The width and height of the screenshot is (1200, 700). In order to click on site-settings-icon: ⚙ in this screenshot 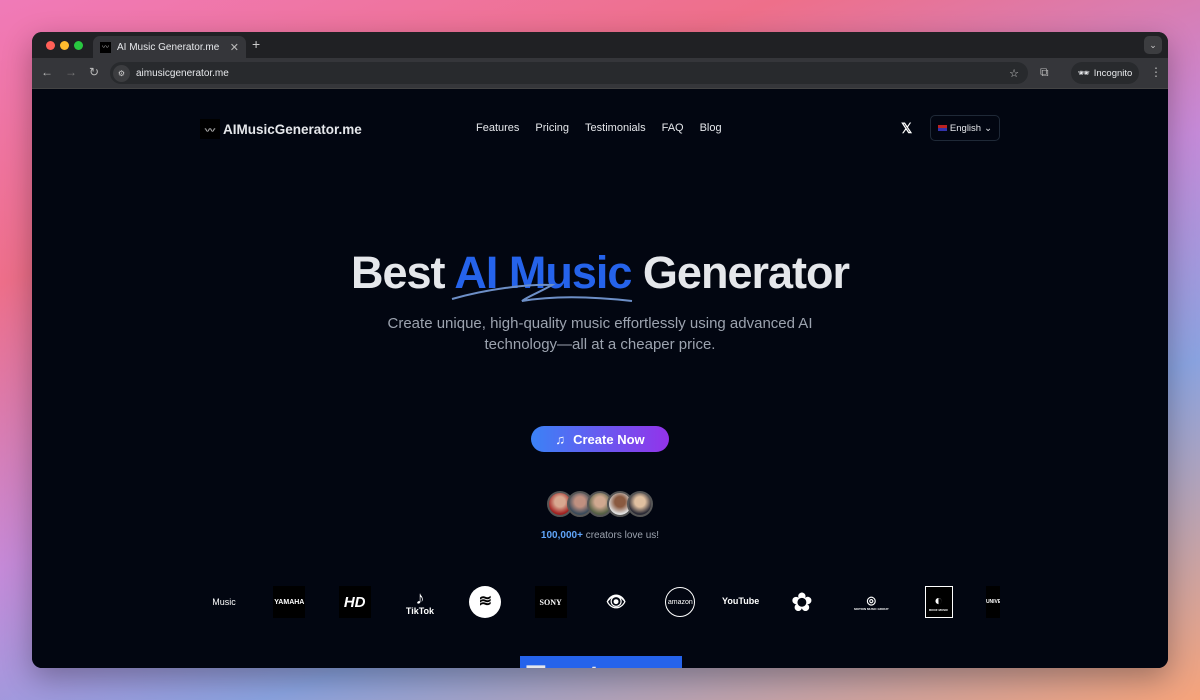, I will do `click(121, 73)`.